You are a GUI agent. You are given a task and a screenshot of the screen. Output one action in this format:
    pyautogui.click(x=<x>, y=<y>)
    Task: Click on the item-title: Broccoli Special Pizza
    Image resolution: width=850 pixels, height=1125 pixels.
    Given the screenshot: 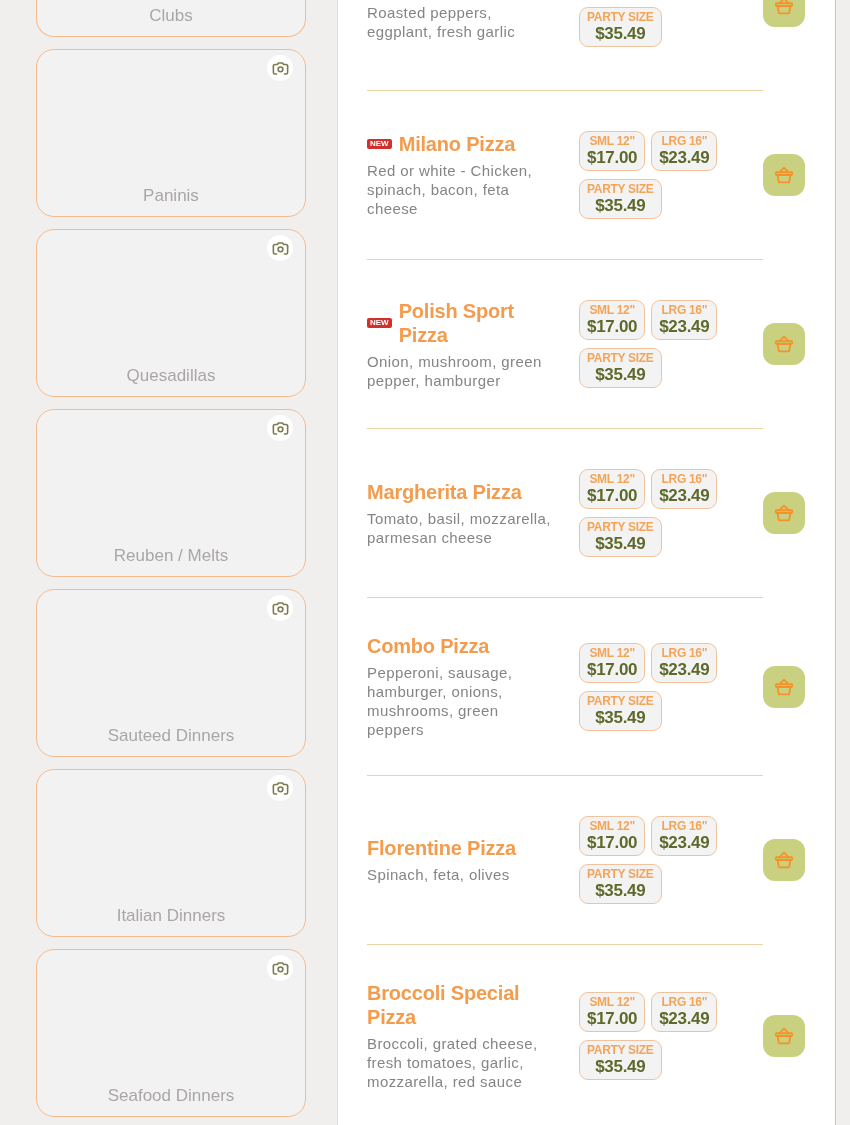 What is the action you would take?
    pyautogui.click(x=444, y=1005)
    